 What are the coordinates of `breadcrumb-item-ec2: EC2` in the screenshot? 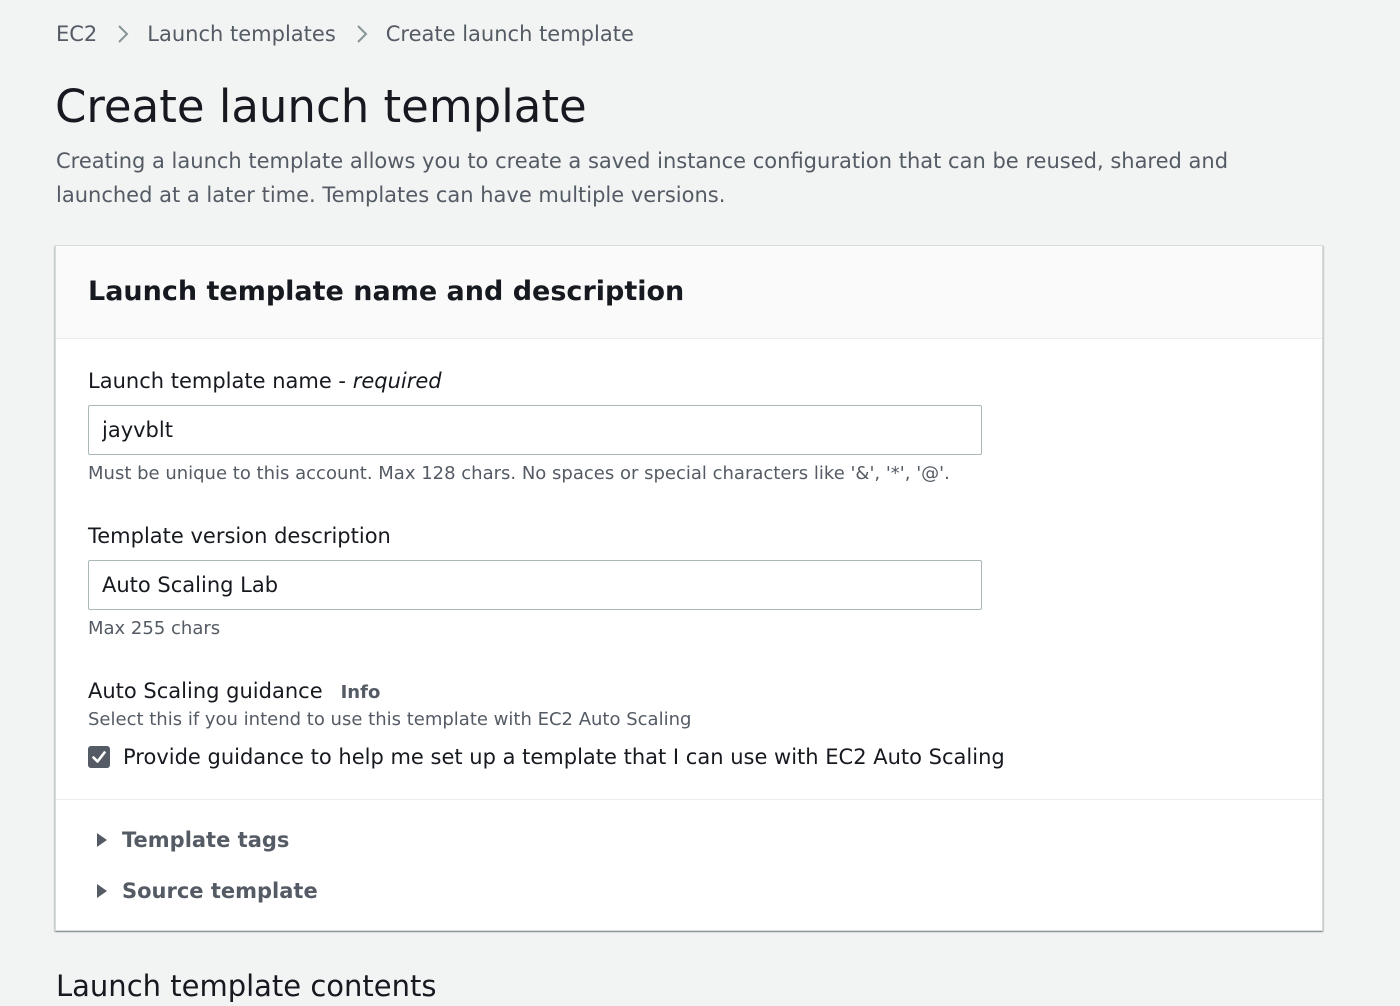 It's located at (76, 34).